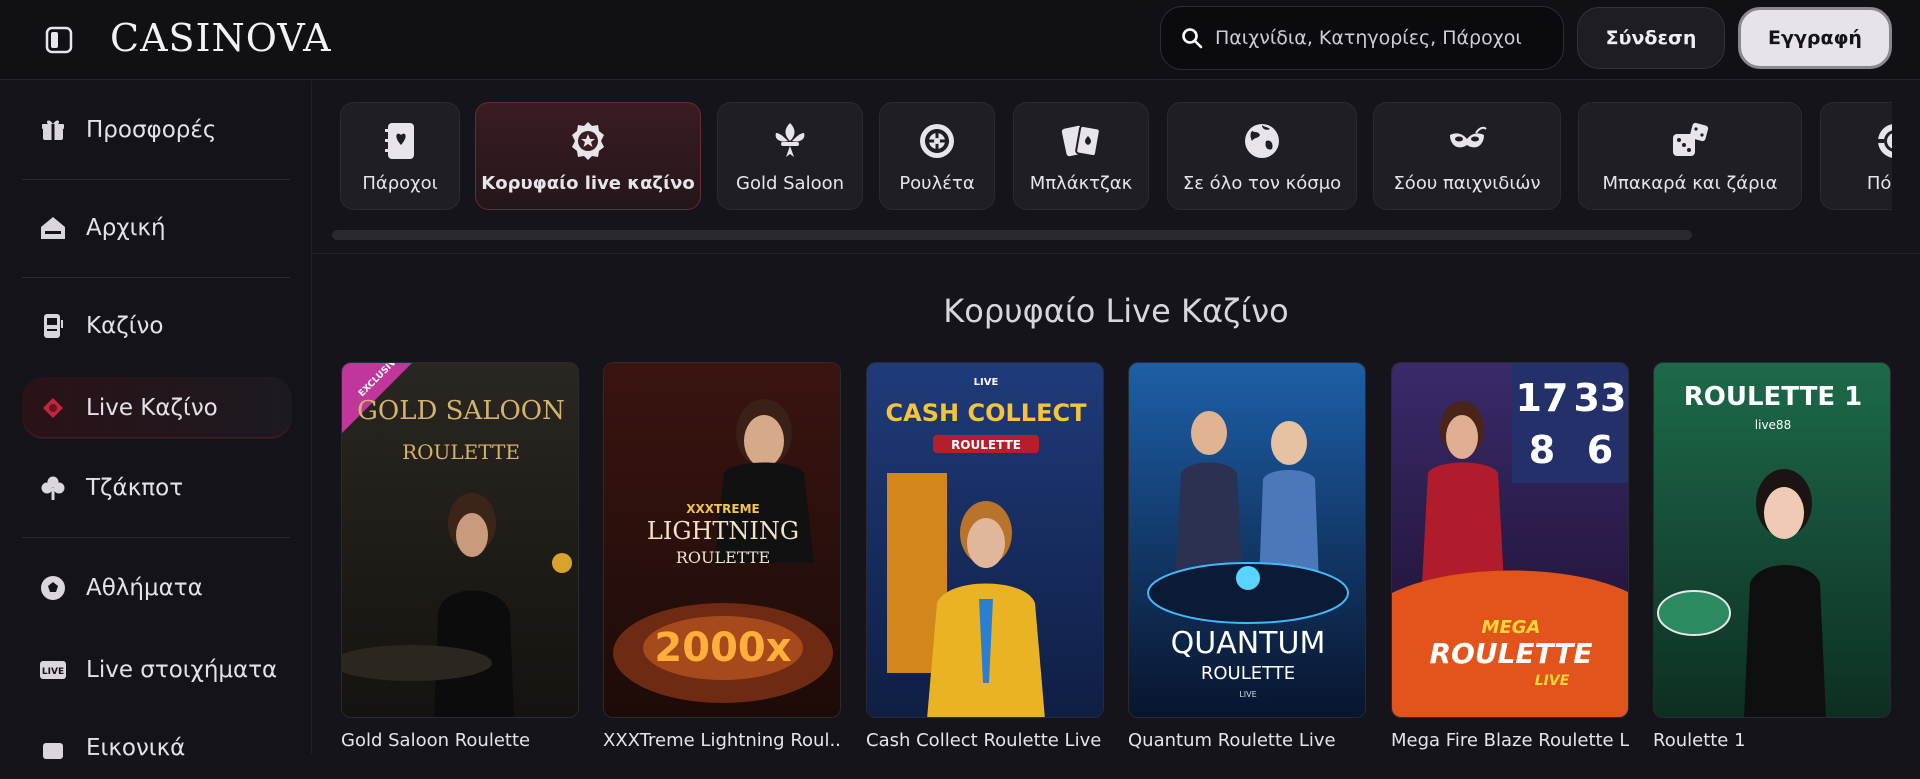 Image resolution: width=1920 pixels, height=779 pixels. What do you see at coordinates (588, 183) in the screenshot?
I see `category-label: Κορυφαίο live καζίνο` at bounding box center [588, 183].